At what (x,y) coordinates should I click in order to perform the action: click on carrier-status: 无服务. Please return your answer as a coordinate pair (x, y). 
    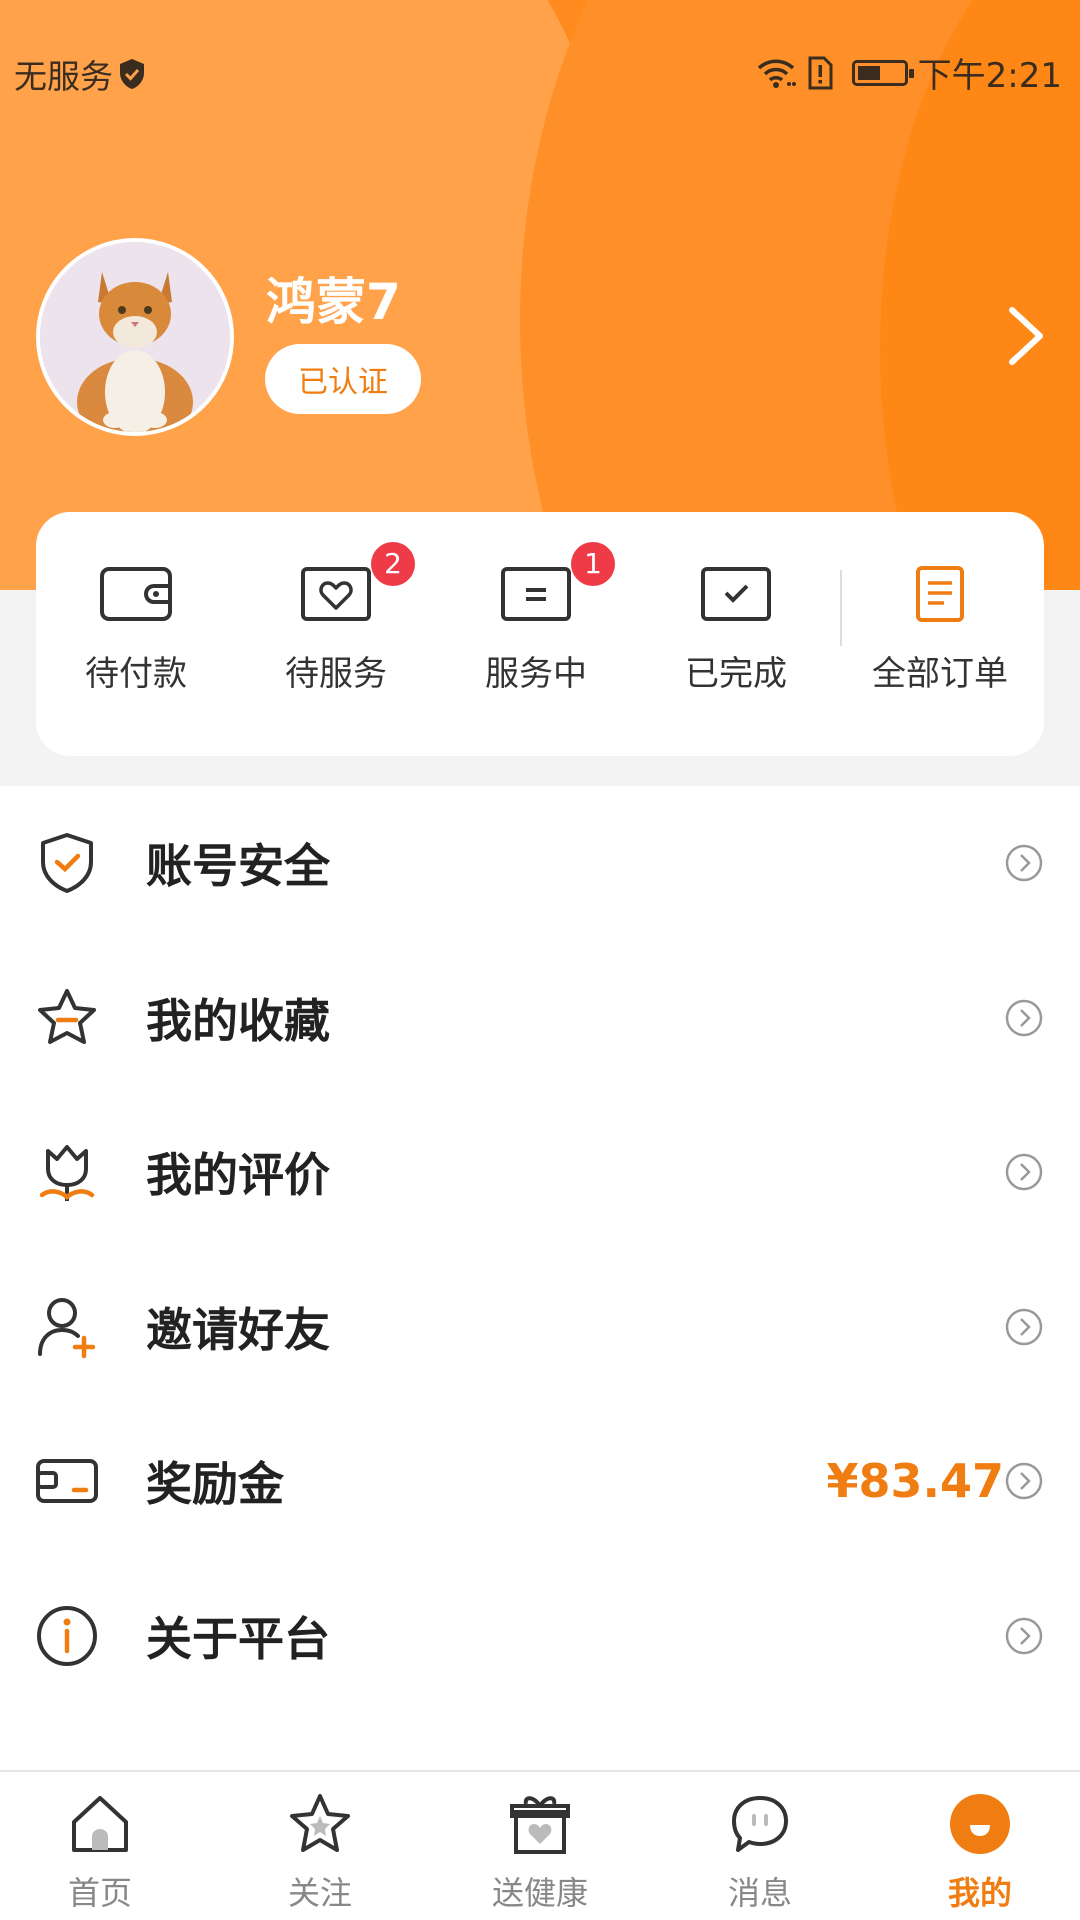
    Looking at the image, I should click on (80, 74).